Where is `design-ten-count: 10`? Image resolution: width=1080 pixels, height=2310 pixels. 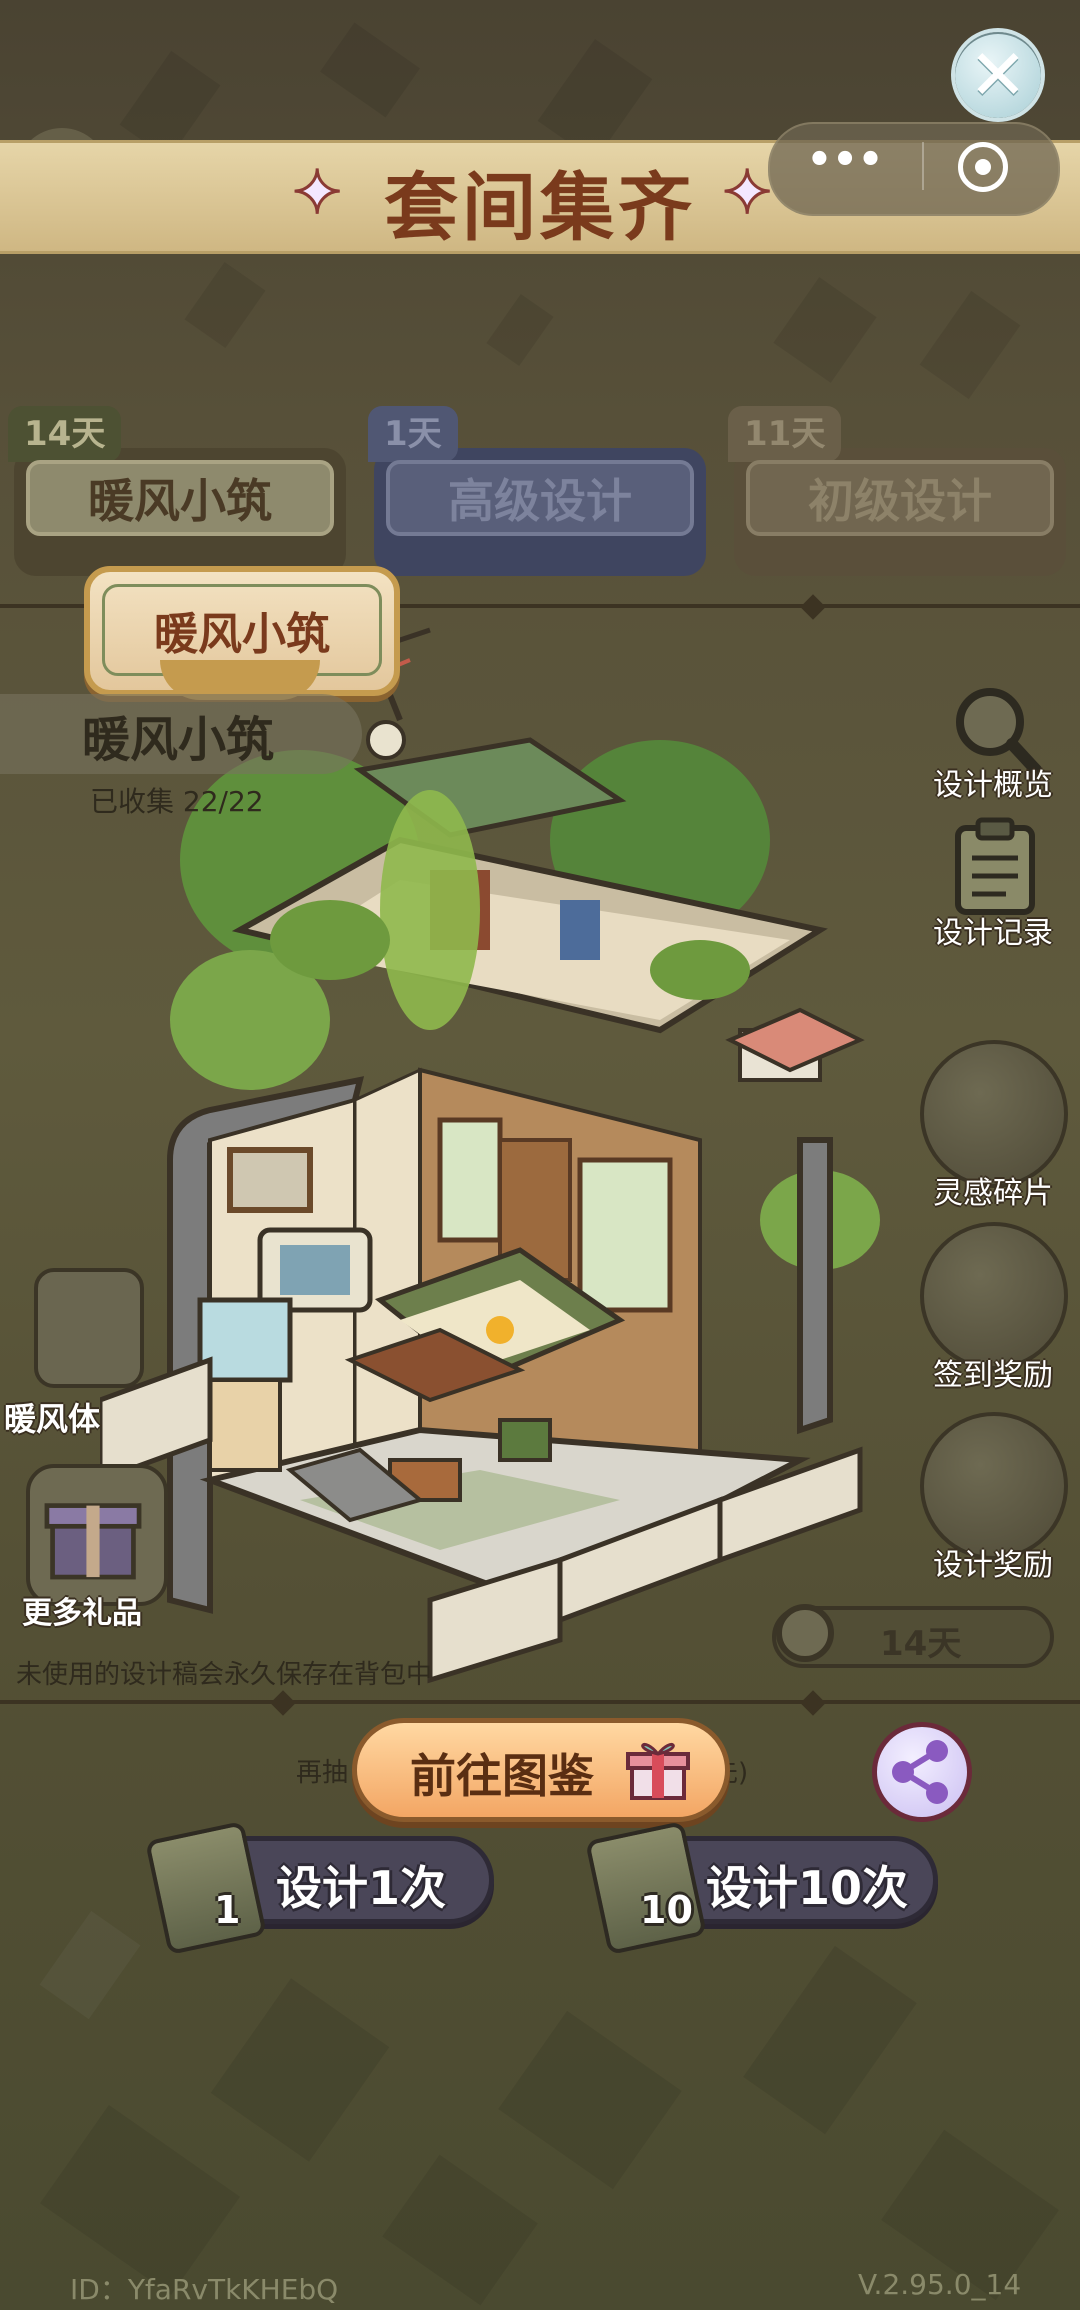
design-ten-count: 10 is located at coordinates (666, 1910).